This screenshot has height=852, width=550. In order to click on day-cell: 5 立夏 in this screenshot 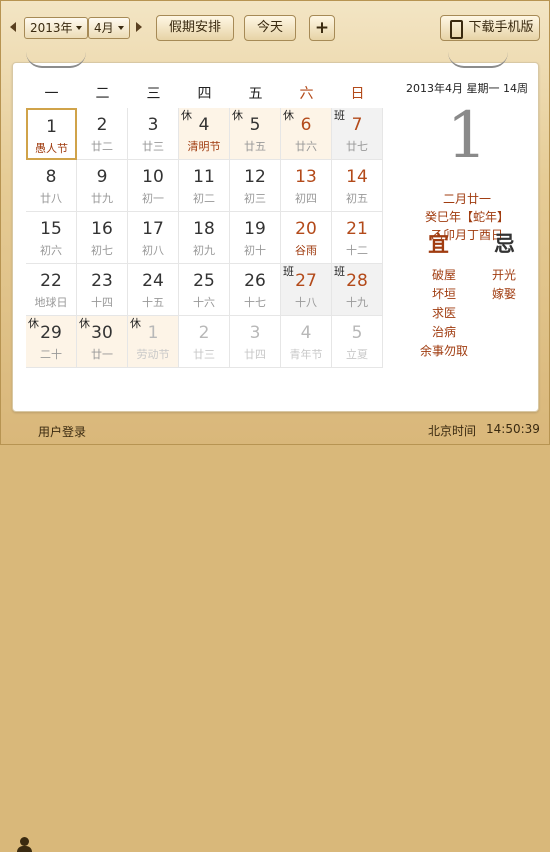, I will do `click(357, 342)`.